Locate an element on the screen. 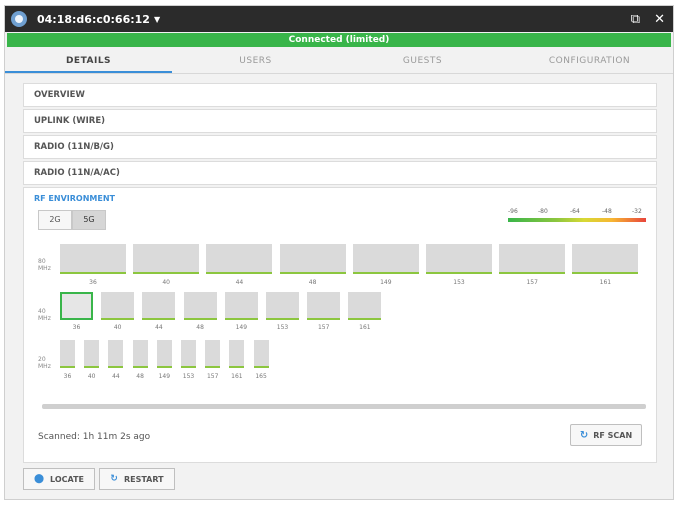 Image resolution: width=678 pixels, height=506 pixels. band-toggle: 2G 5G is located at coordinates (72, 220).